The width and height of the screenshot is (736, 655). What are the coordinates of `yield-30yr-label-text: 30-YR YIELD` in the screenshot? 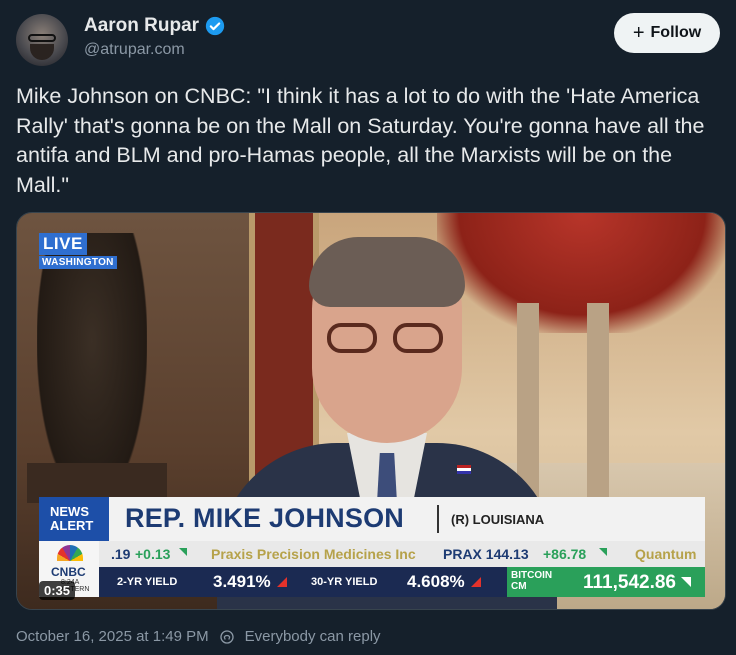 It's located at (344, 582).